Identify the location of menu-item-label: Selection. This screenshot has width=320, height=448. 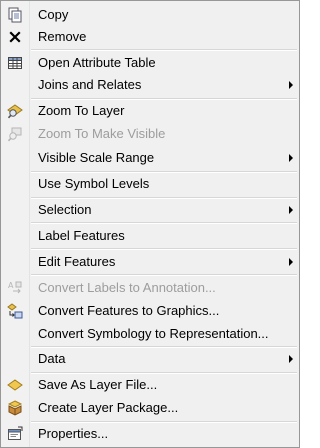
(65, 209).